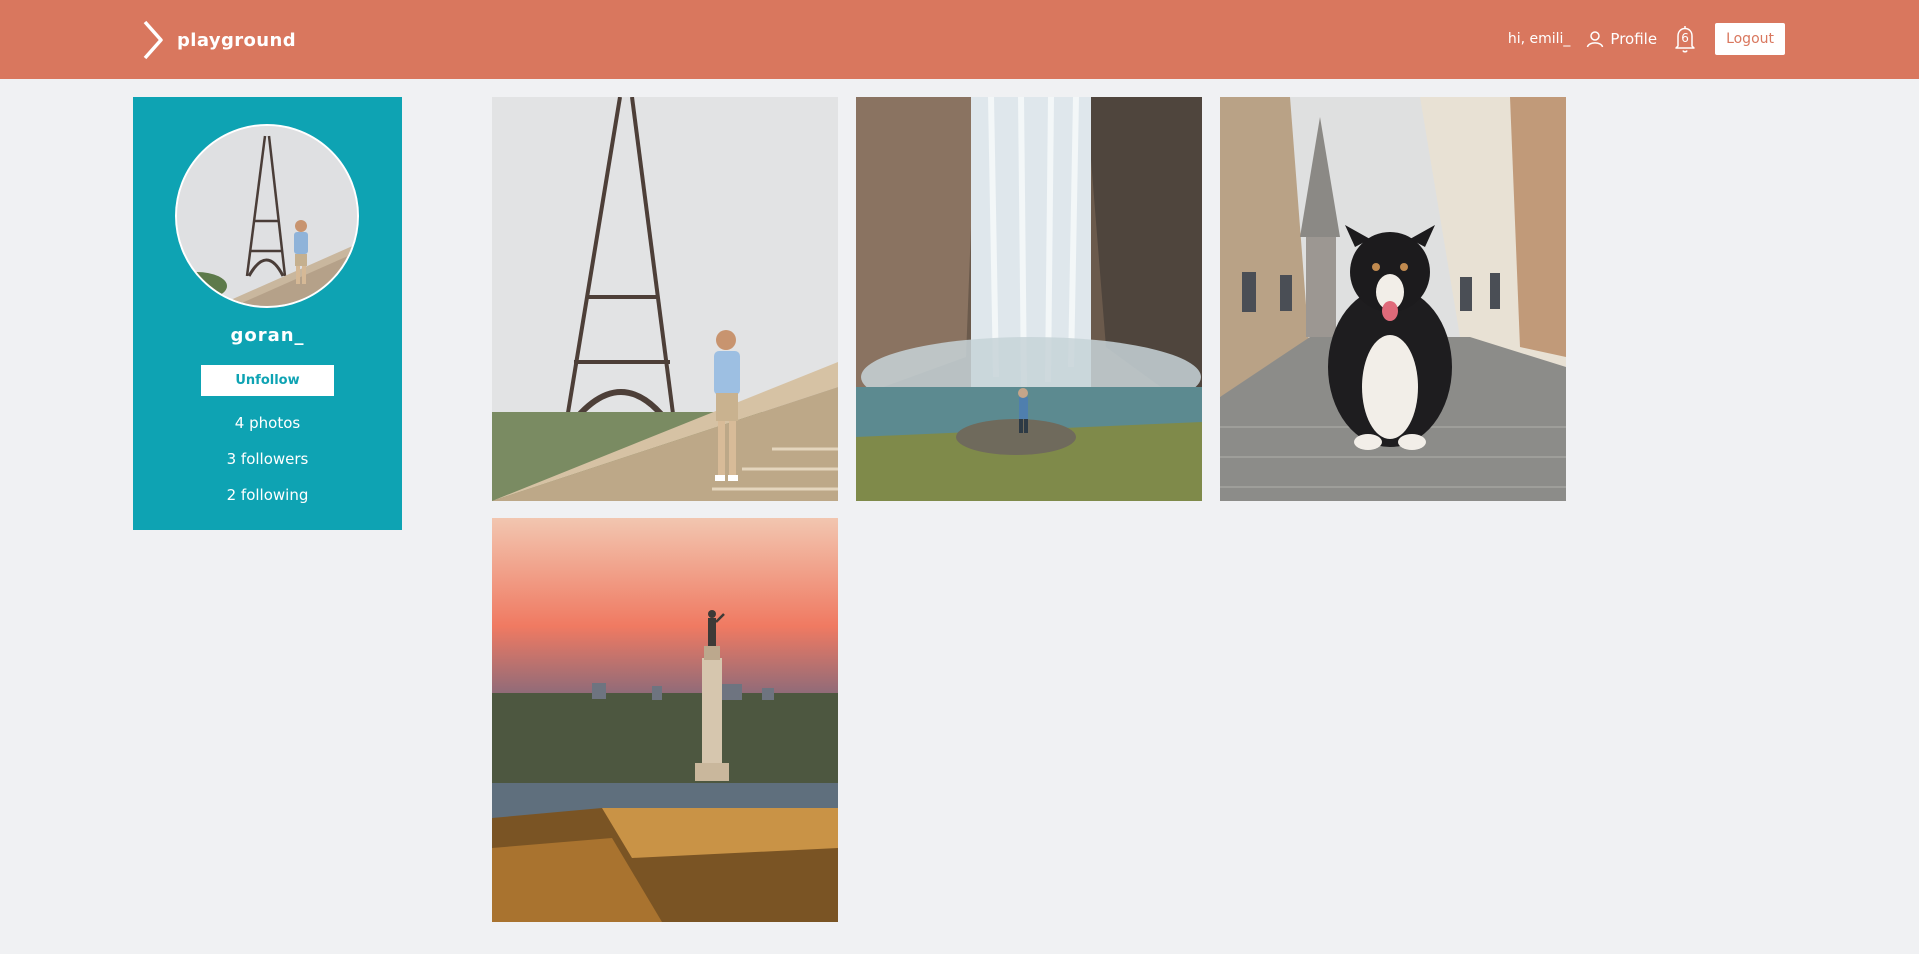 Image resolution: width=1919 pixels, height=954 pixels. Describe the element at coordinates (1634, 39) in the screenshot. I see `profile-label: Profile` at that location.